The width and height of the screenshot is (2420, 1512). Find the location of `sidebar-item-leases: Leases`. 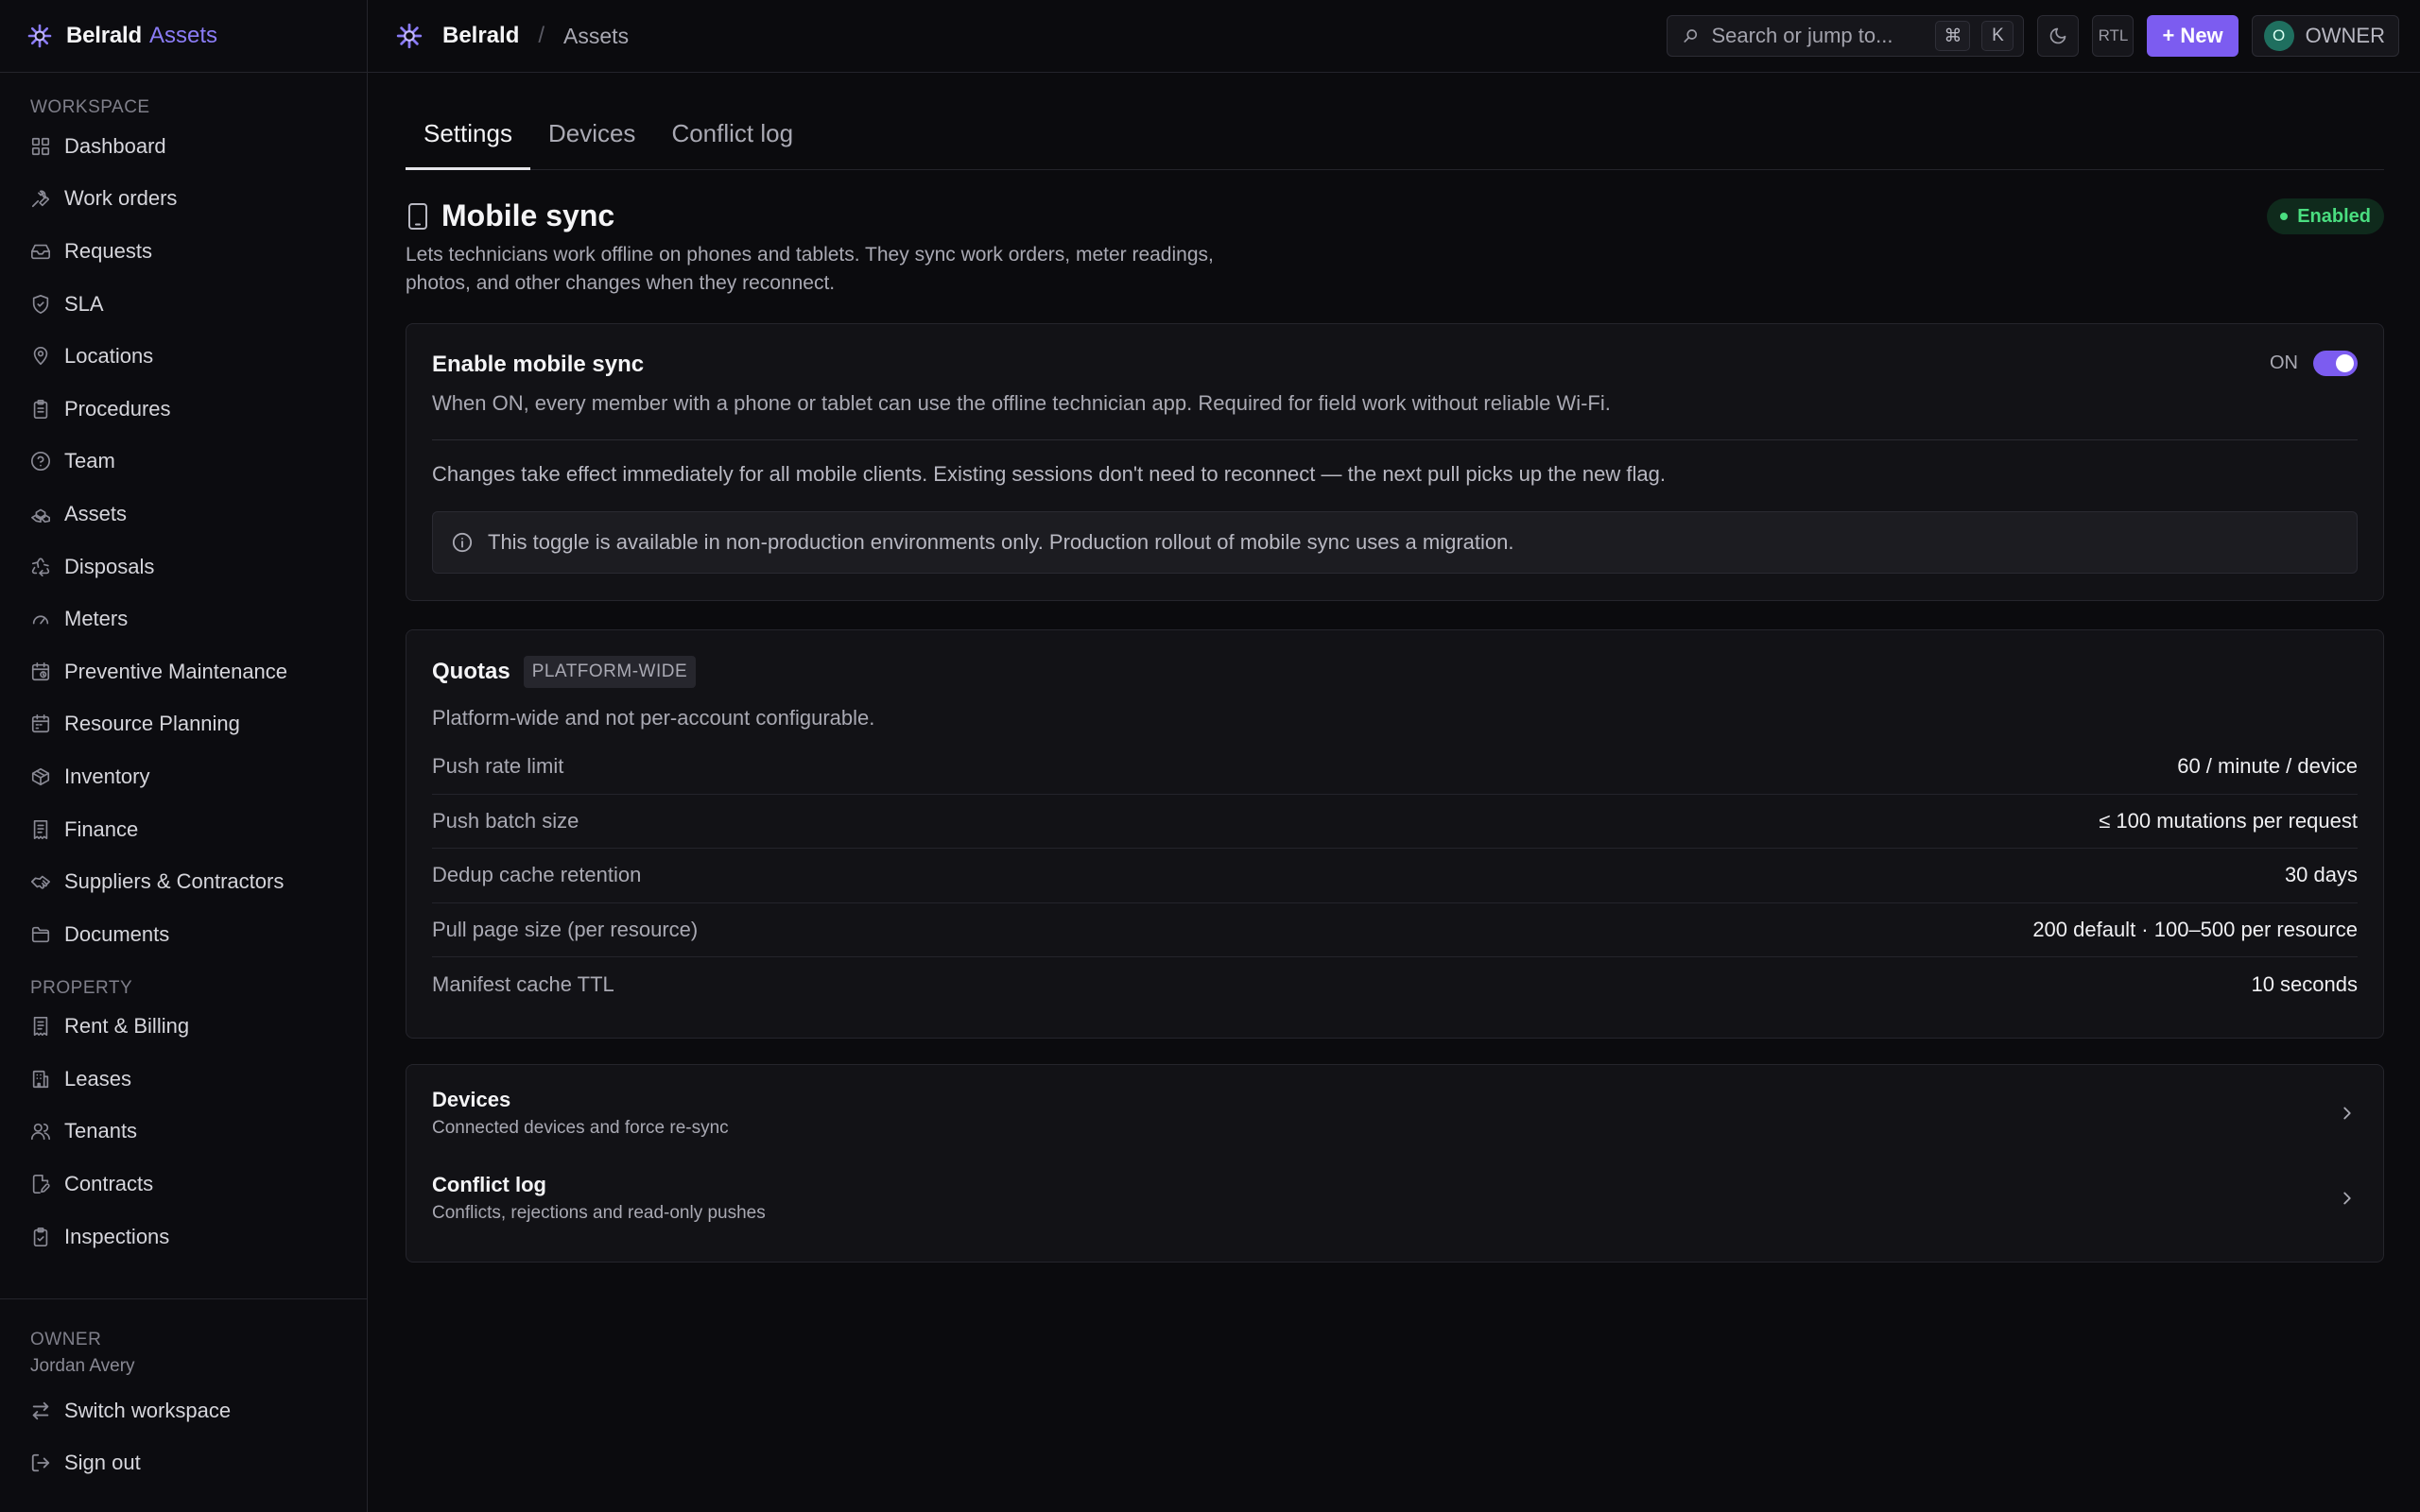

sidebar-item-leases: Leases is located at coordinates (183, 1079).